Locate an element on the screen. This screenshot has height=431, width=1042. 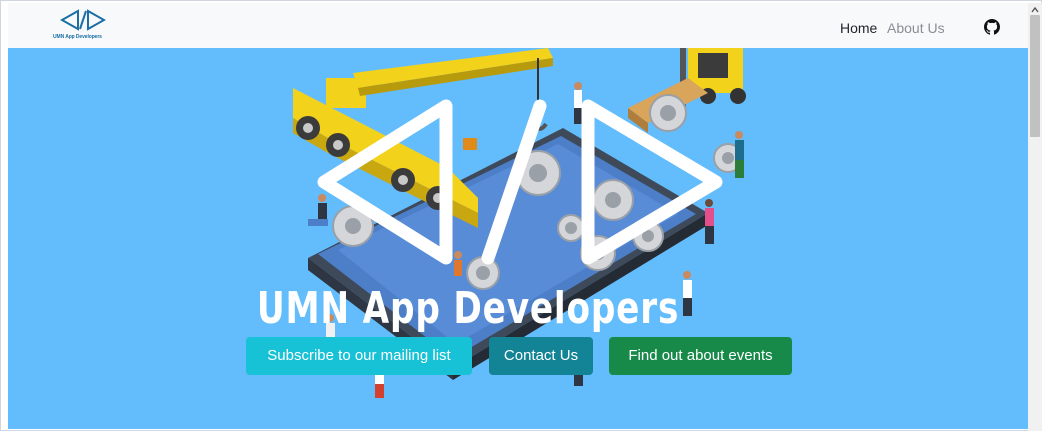
code-brackets-icon is located at coordinates (83, 20).